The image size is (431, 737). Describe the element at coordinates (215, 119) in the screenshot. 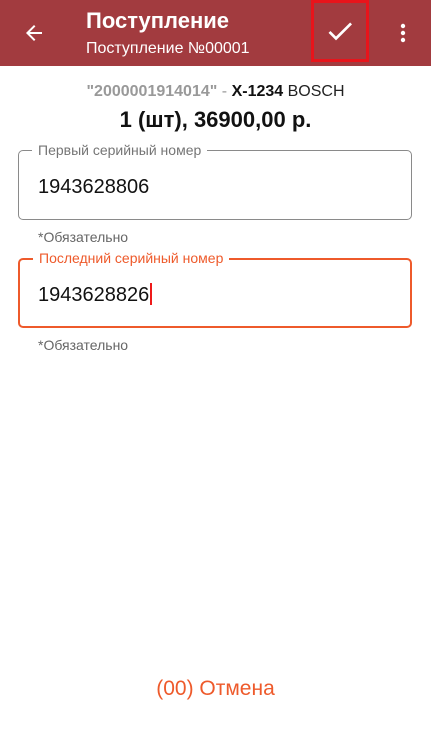

I see `quantity-price: 1 (шт), 36900,00 р.` at that location.